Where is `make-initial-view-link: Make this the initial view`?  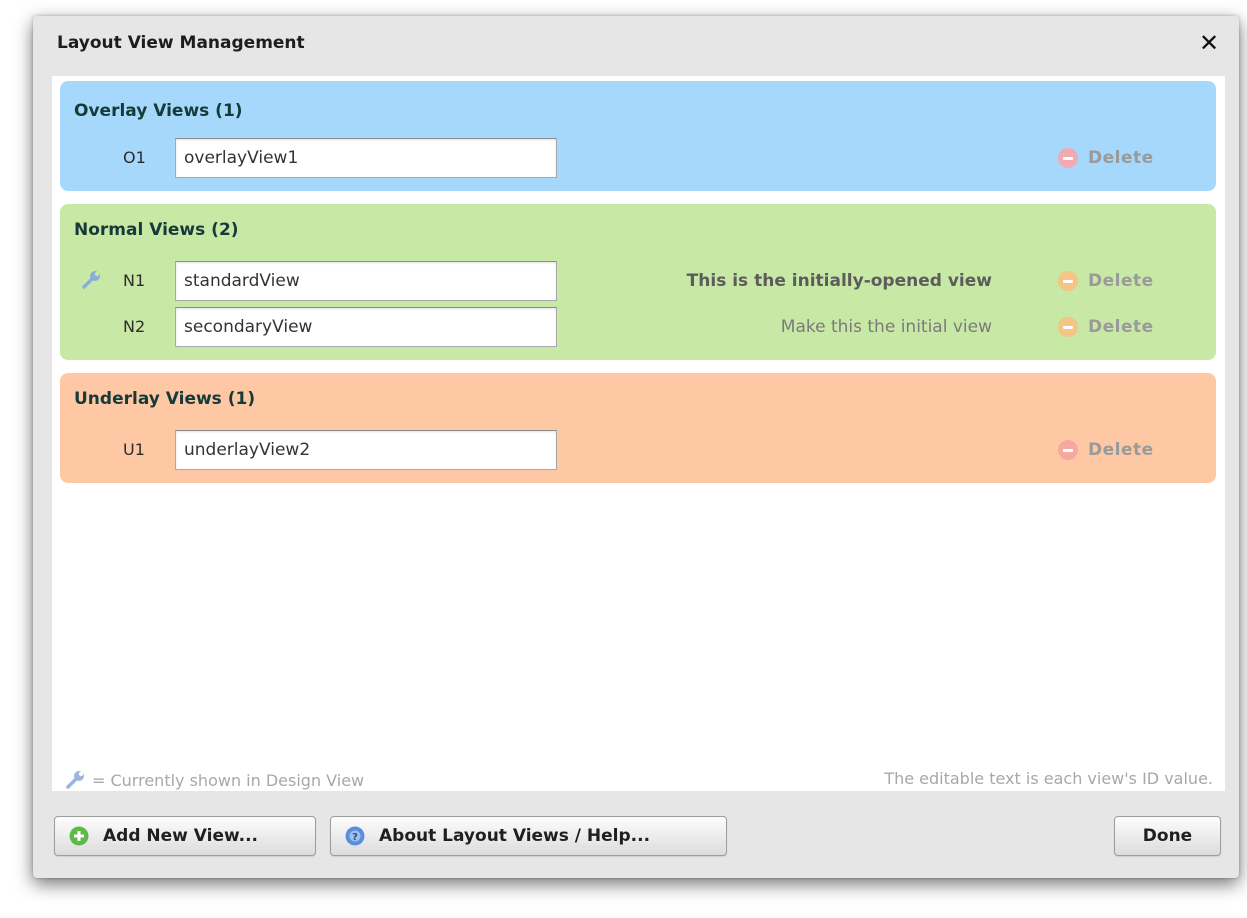 make-initial-view-link: Make this the initial view is located at coordinates (886, 327).